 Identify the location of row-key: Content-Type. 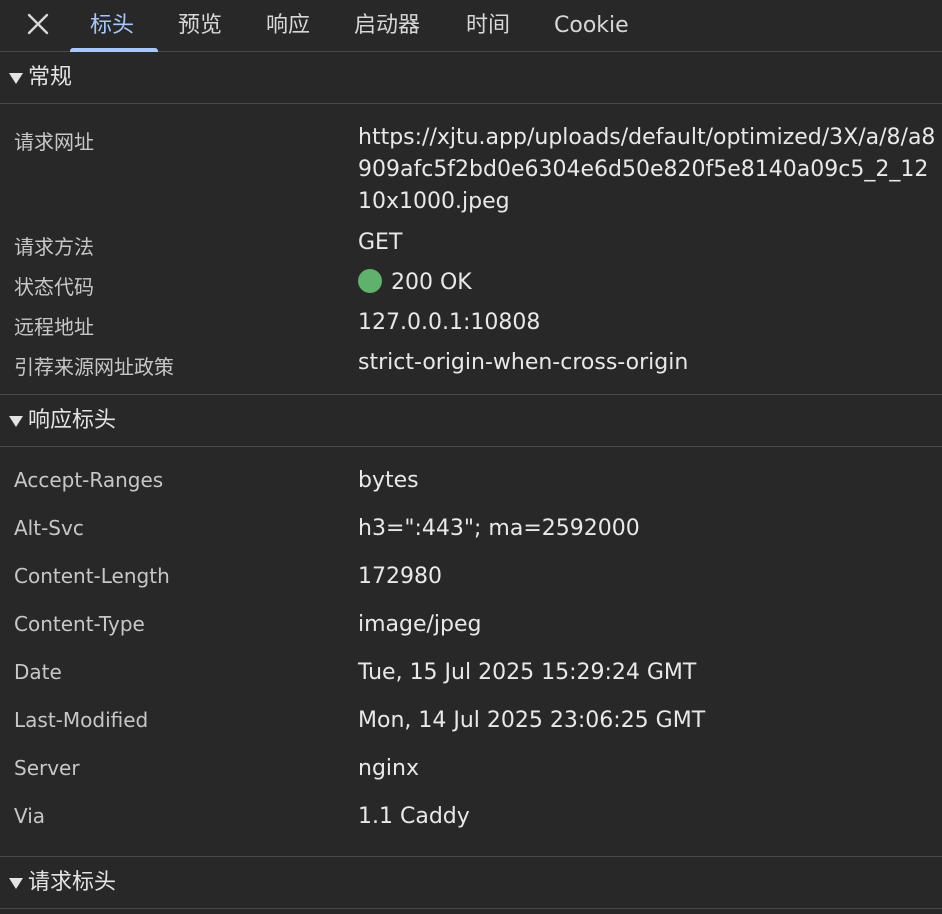
(79, 624).